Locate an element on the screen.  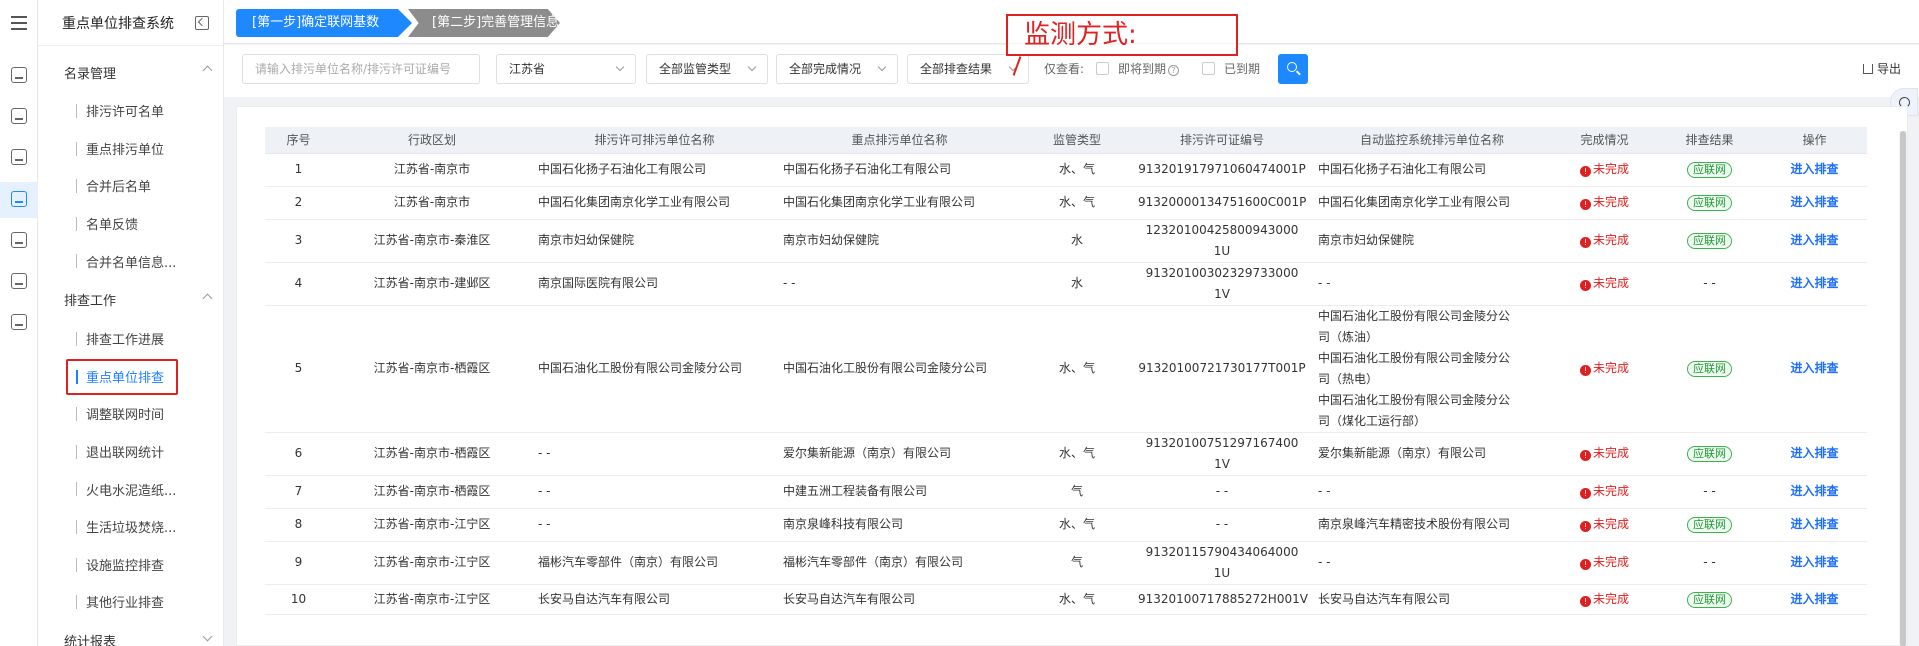
menu-item: 合并后名单 is located at coordinates (130, 186).